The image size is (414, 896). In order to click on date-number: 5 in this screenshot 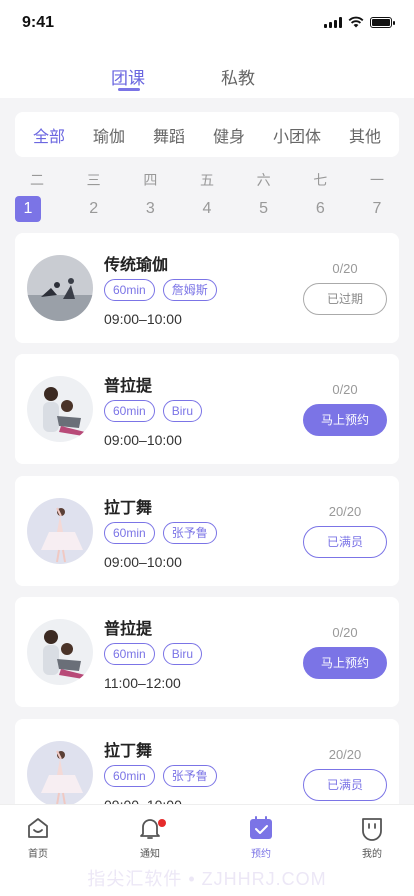, I will do `click(264, 208)`.